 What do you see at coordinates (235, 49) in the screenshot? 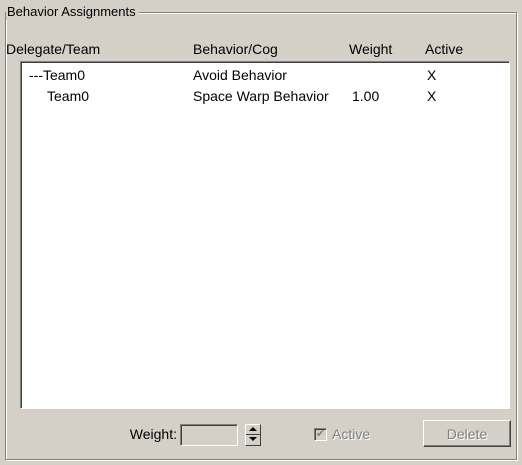
I see `column-header-behavior-cog: Behavior/Cog` at bounding box center [235, 49].